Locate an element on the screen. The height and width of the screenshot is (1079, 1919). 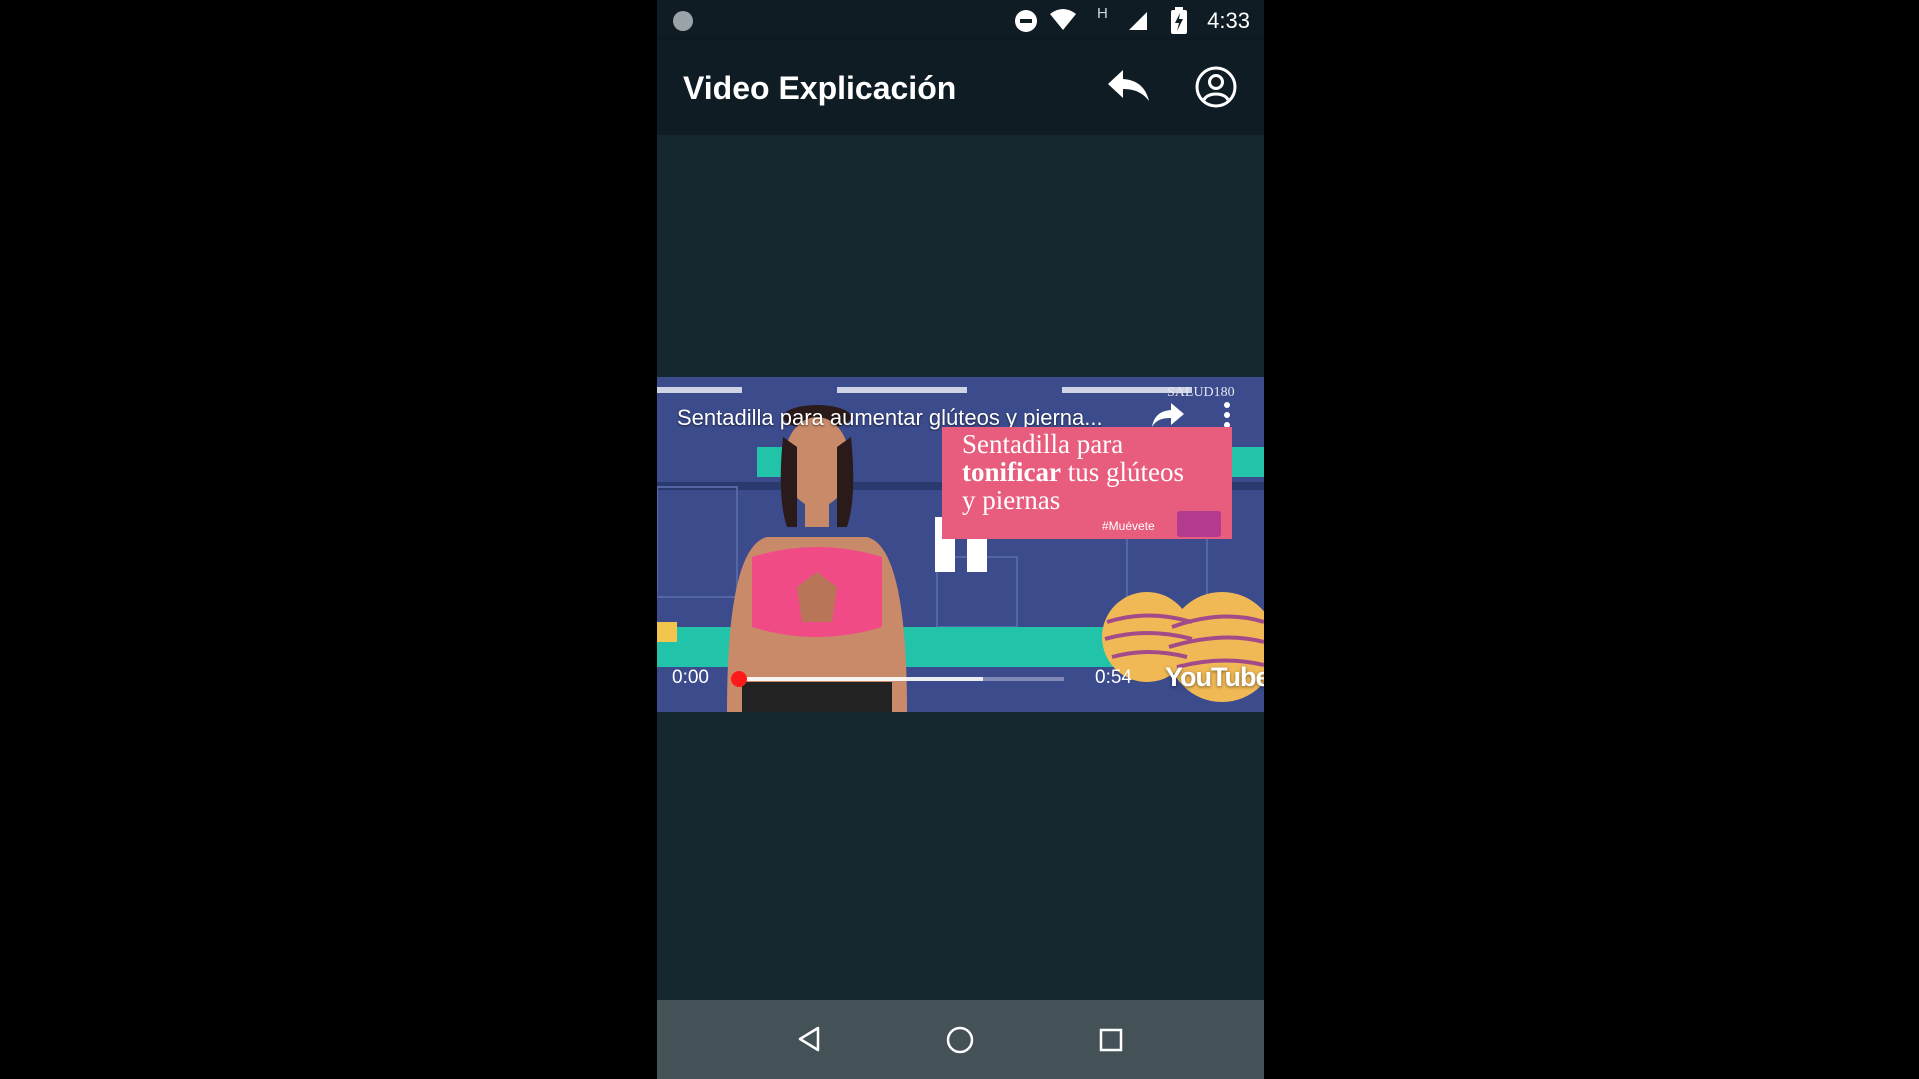
promo-line-1: Sentadilla para is located at coordinates (1043, 444).